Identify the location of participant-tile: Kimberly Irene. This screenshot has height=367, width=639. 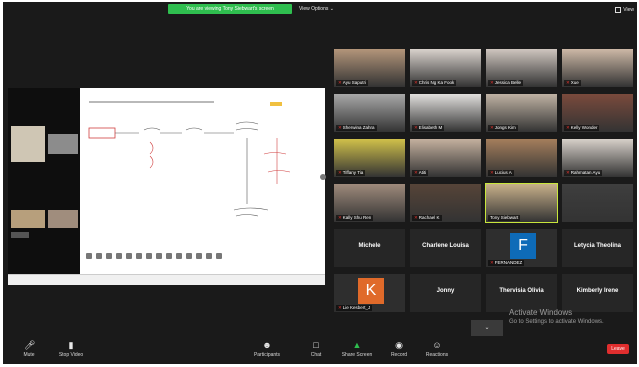
(597, 293).